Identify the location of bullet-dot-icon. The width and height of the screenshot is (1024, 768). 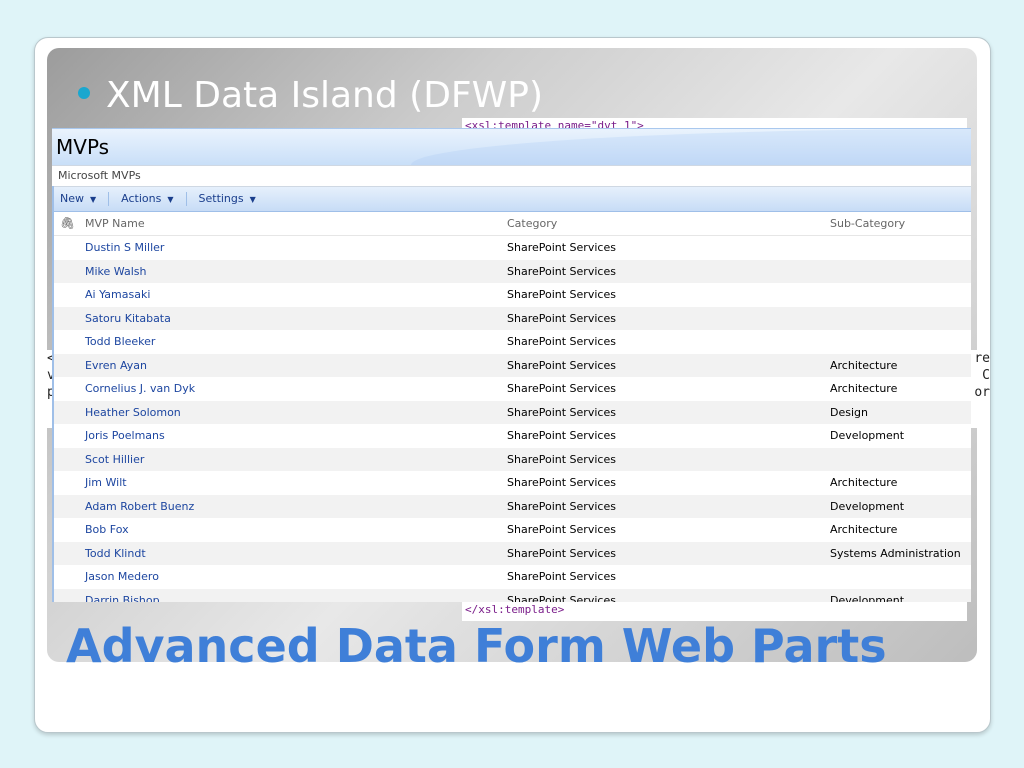
(84, 93).